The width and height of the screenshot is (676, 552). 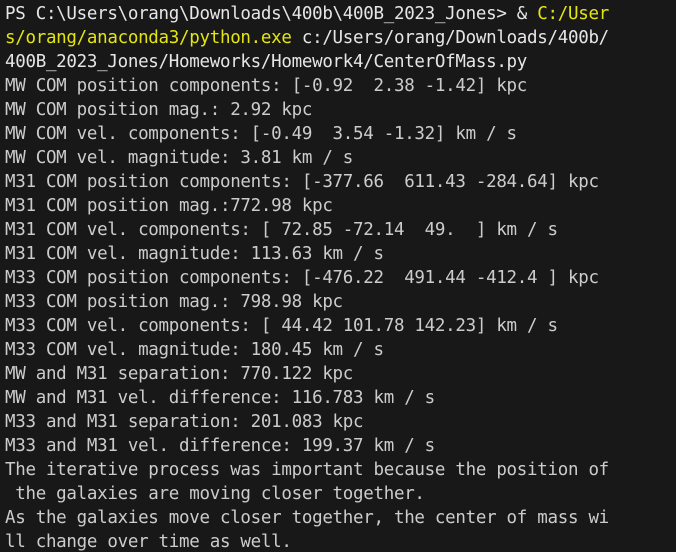 What do you see at coordinates (148, 38) in the screenshot?
I see `python-path-continued: s/orang/anaconda3/python.exe` at bounding box center [148, 38].